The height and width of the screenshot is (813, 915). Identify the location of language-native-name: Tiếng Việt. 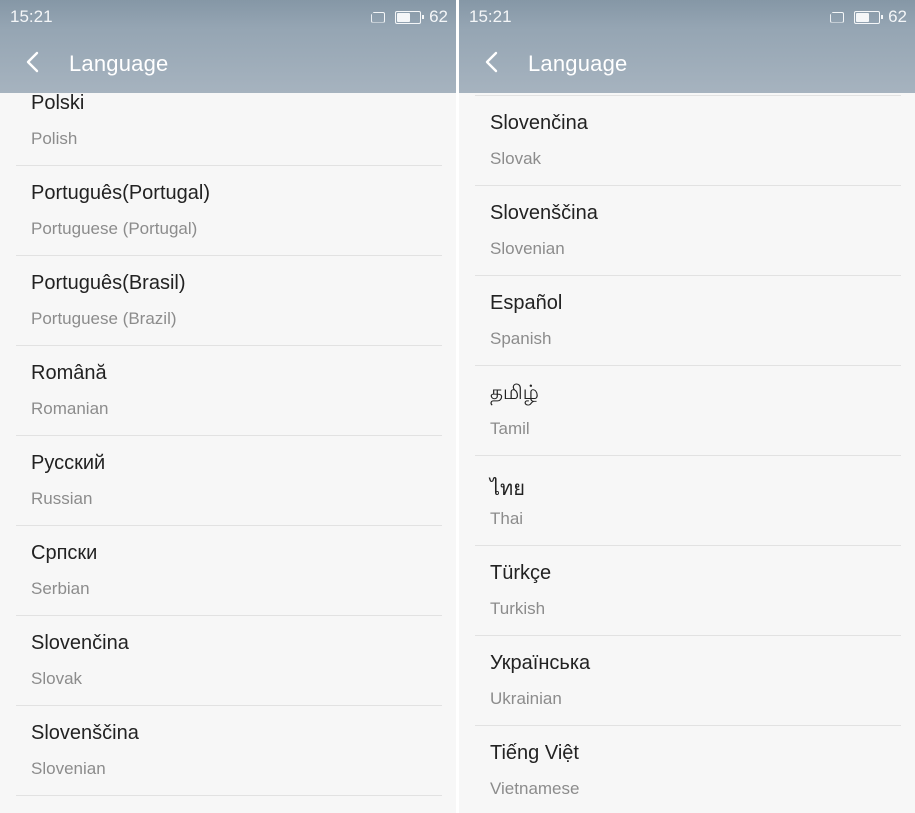
(534, 753).